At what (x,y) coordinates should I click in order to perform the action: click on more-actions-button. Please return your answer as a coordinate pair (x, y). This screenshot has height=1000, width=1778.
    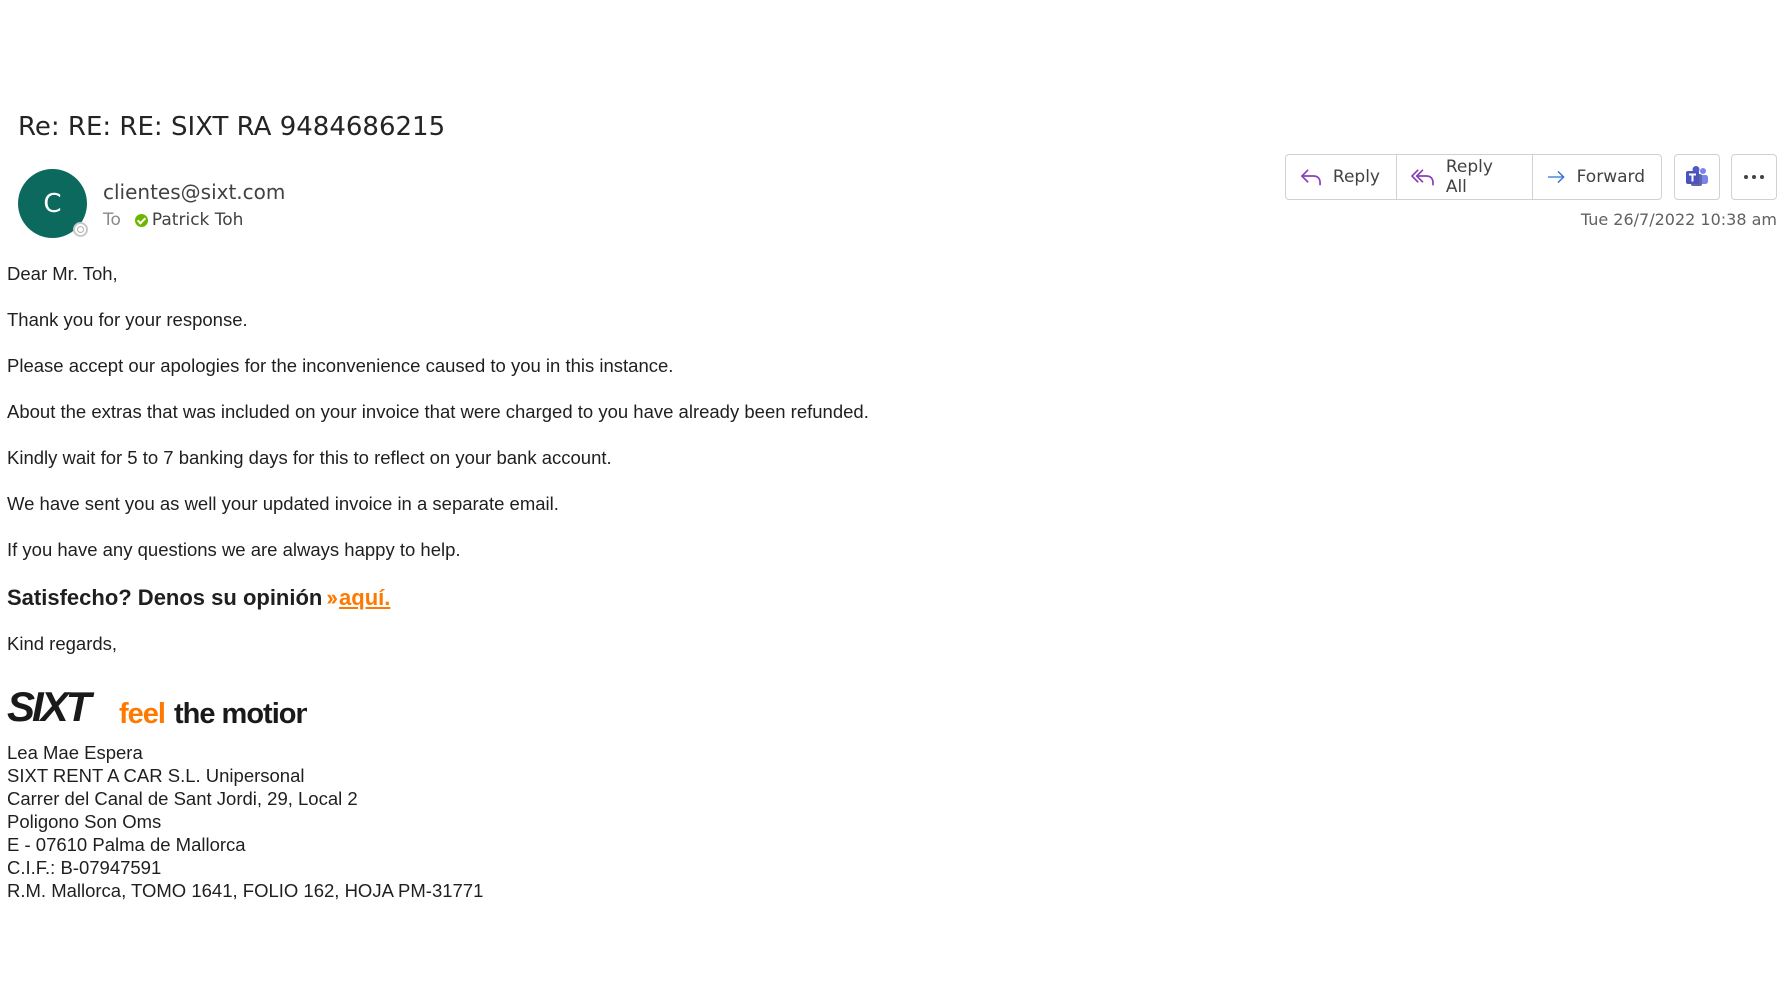
    Looking at the image, I should click on (1754, 177).